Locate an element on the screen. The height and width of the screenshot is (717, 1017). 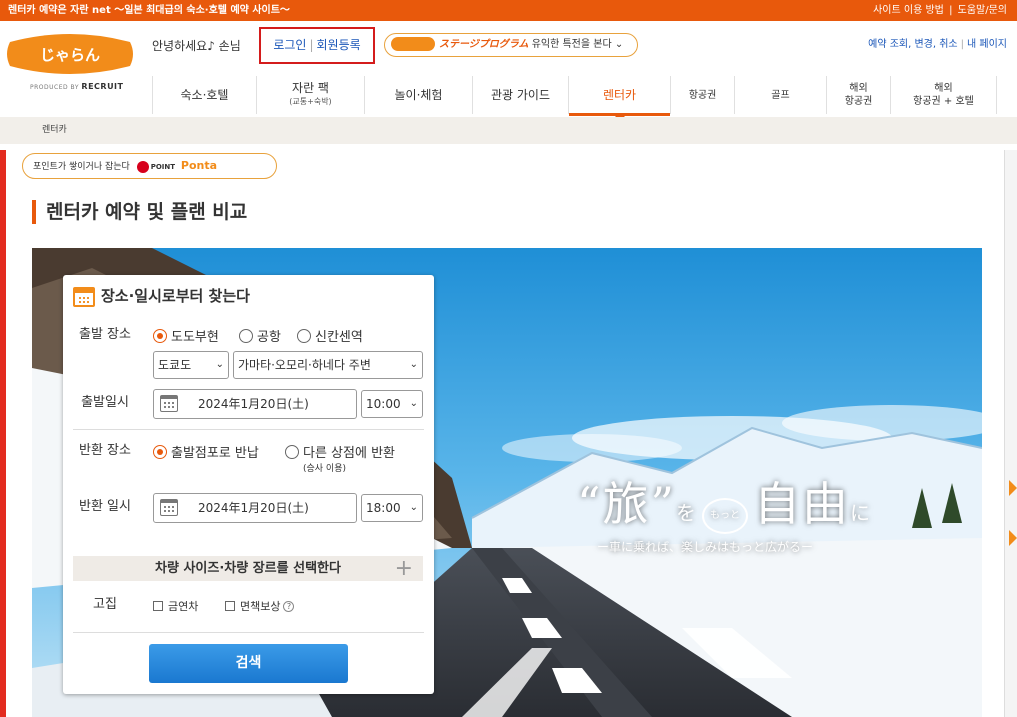
nav-overseas-air: 해외 항공권 is located at coordinates (858, 95).